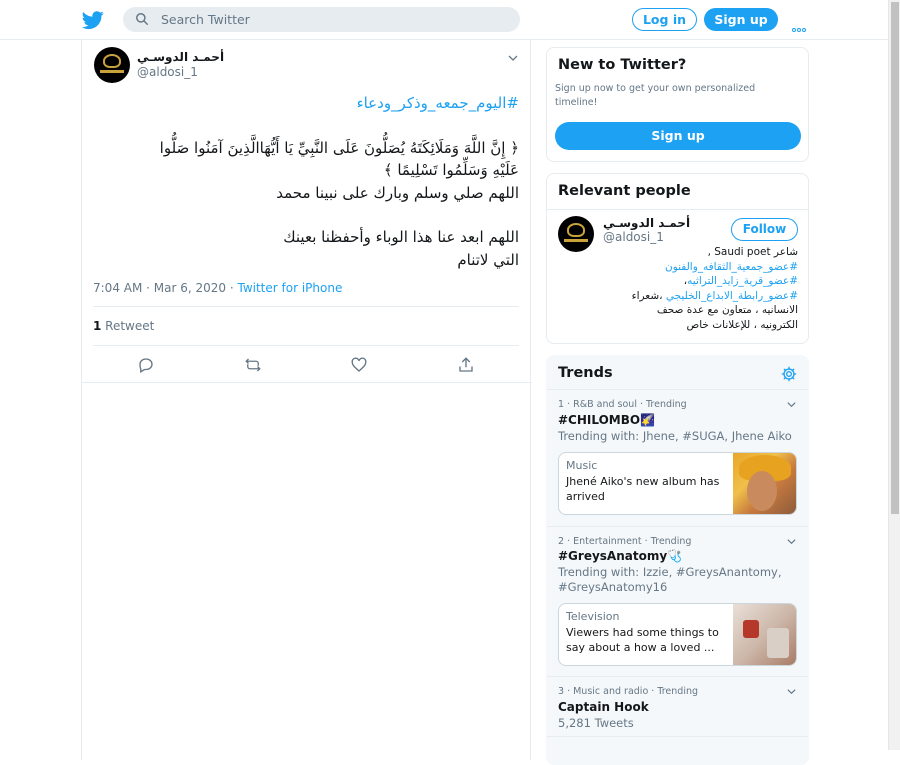 The width and height of the screenshot is (900, 765). Describe the element at coordinates (451, 170) in the screenshot. I see `tweet-text-line: عَلَيْهِ وَسَلِّمُوا تَسْلِيمًا ﴾` at that location.